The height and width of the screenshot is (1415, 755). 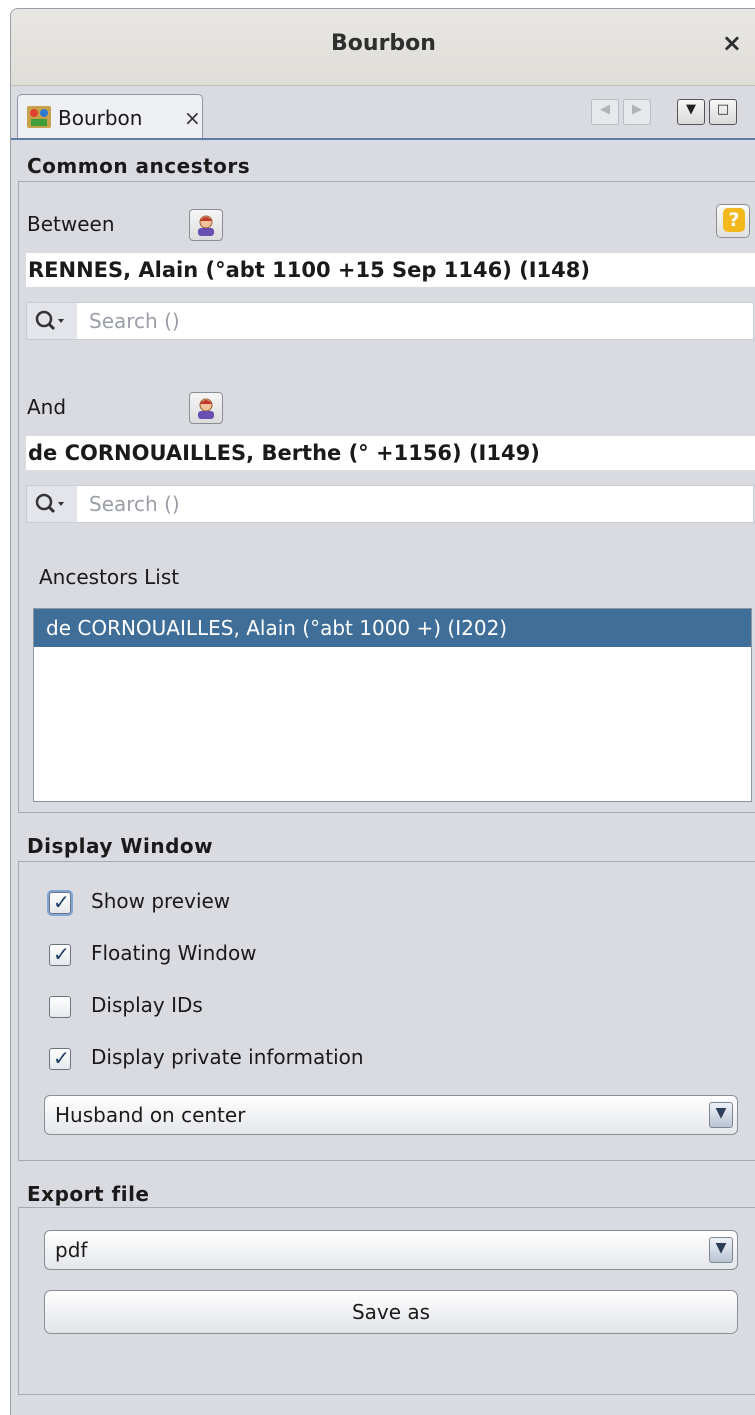 I want to click on tab-close-icon: ×, so click(x=192, y=118).